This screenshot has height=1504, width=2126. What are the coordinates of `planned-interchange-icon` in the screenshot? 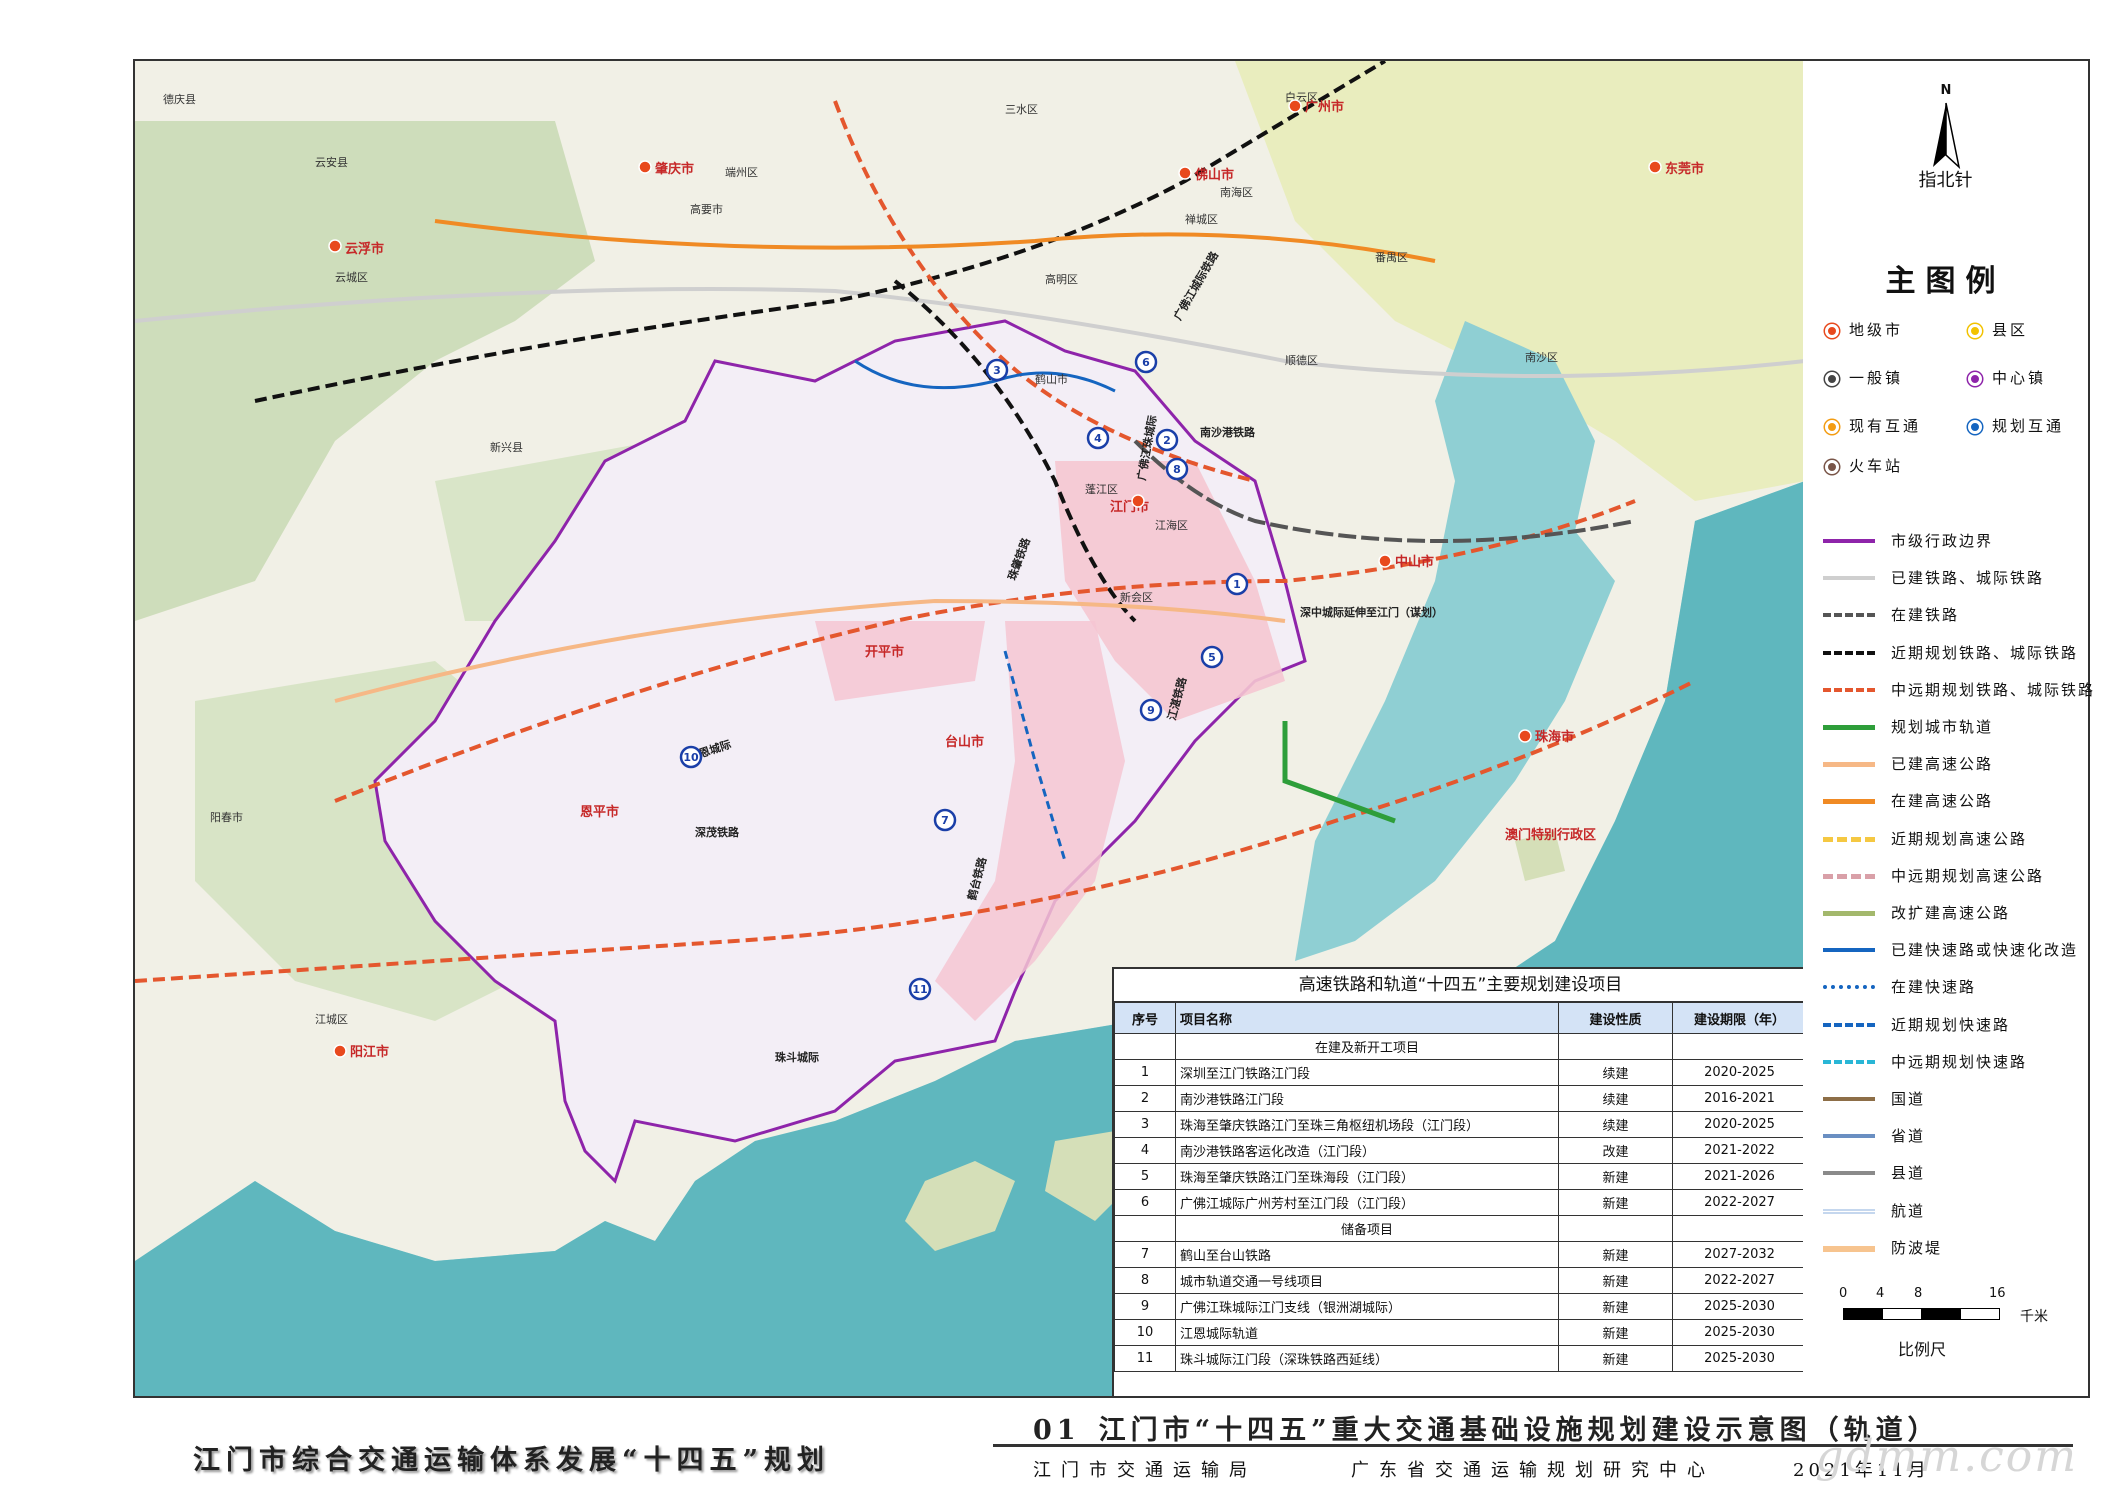 It's located at (1975, 427).